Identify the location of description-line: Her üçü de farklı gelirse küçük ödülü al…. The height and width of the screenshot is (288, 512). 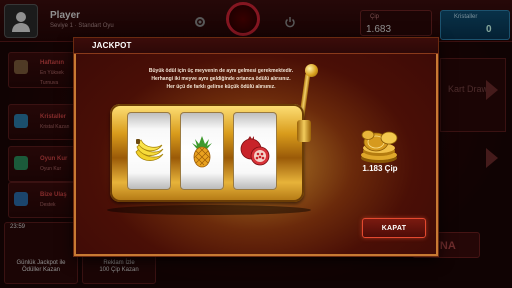
(221, 87).